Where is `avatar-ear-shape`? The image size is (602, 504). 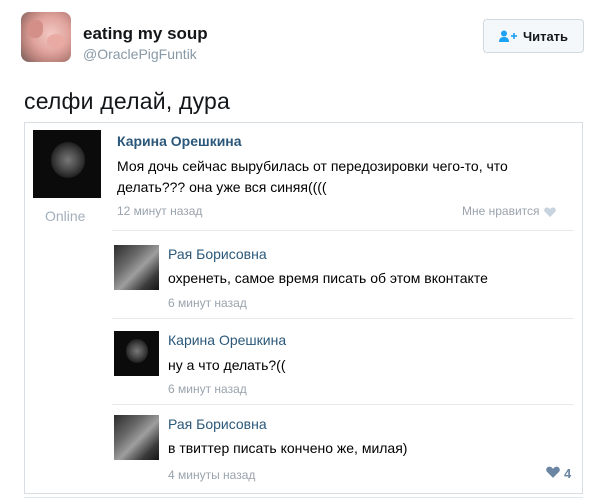
avatar-ear-shape is located at coordinates (35, 29).